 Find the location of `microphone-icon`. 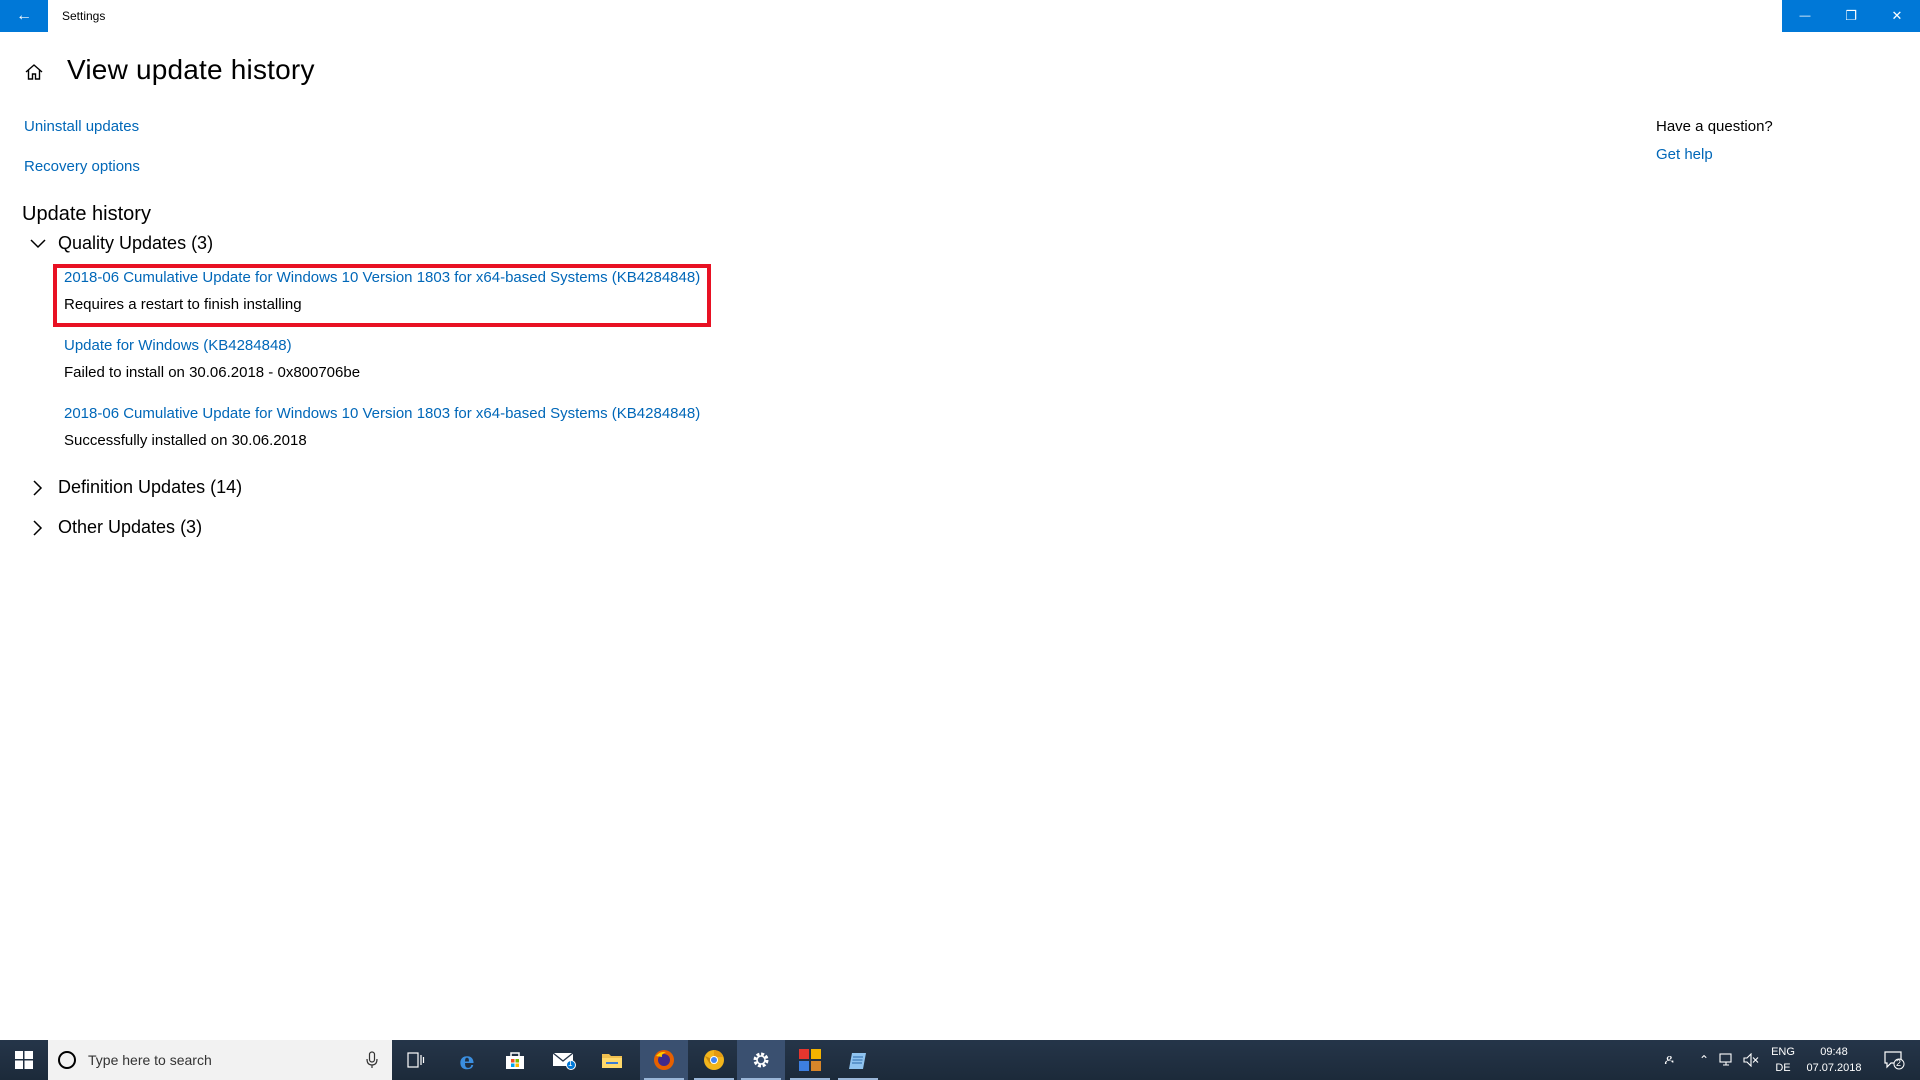

microphone-icon is located at coordinates (372, 1060).